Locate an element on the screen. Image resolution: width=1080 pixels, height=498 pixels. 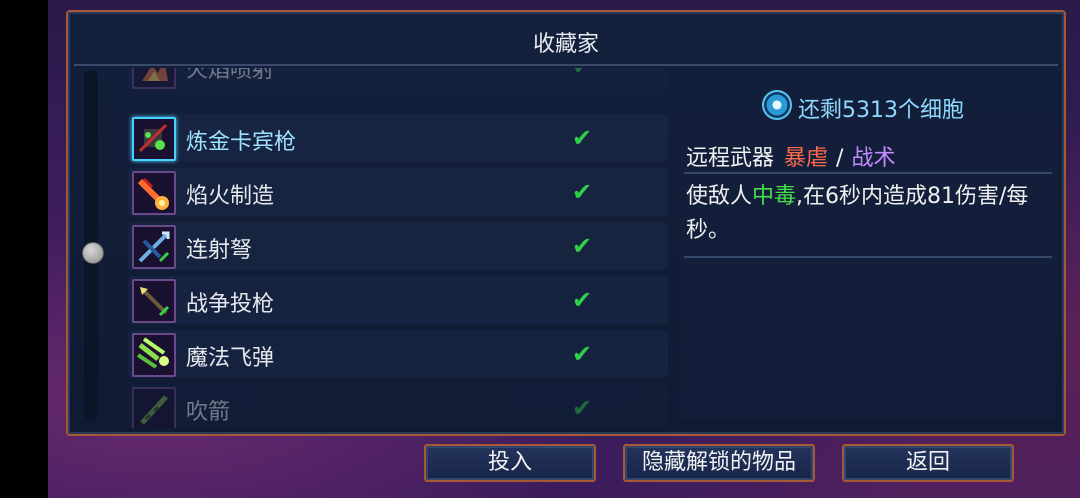
list-item: 连射弩 ✔ is located at coordinates (398, 246).